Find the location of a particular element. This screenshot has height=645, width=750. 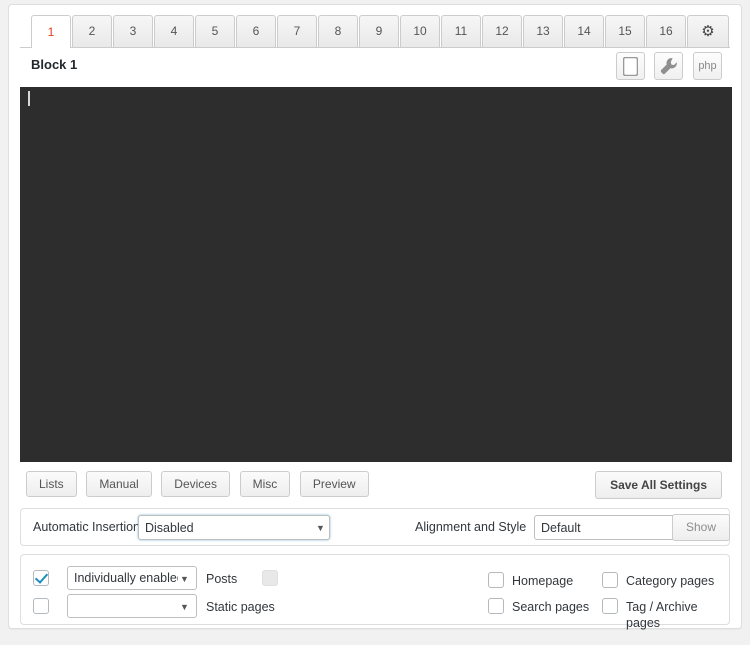

tab-label: 8 is located at coordinates (338, 31).